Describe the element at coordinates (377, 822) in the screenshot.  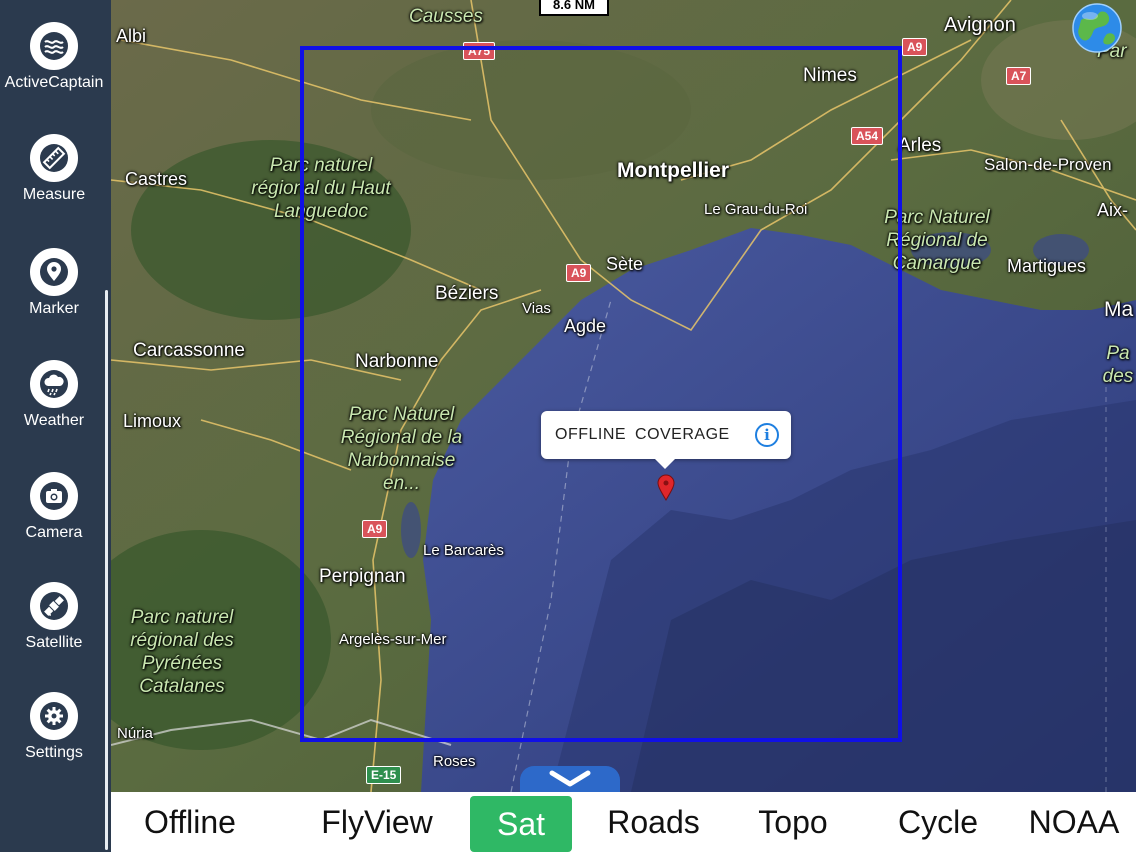
I see `tab-flyview: FlyView` at that location.